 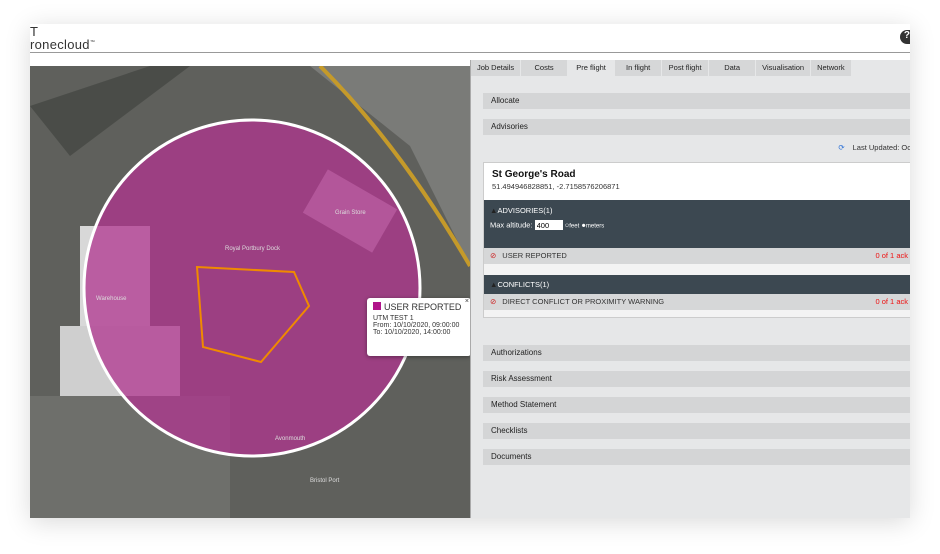 I want to click on altitude-label: Max altitude:, so click(x=511, y=225).